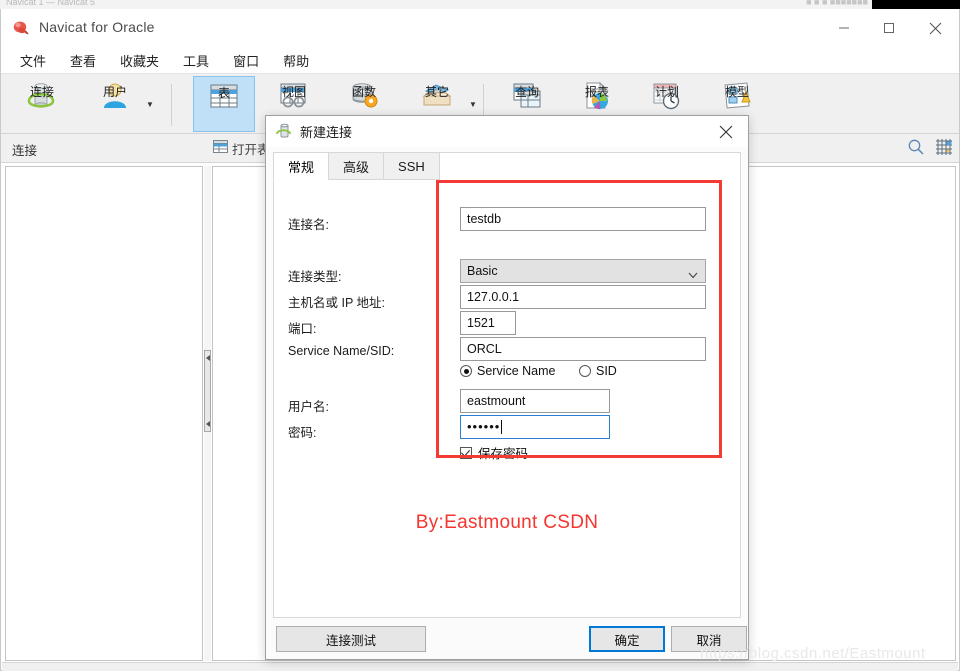  Describe the element at coordinates (42, 104) in the screenshot. I see `toolbar-button-connection: 连接` at that location.